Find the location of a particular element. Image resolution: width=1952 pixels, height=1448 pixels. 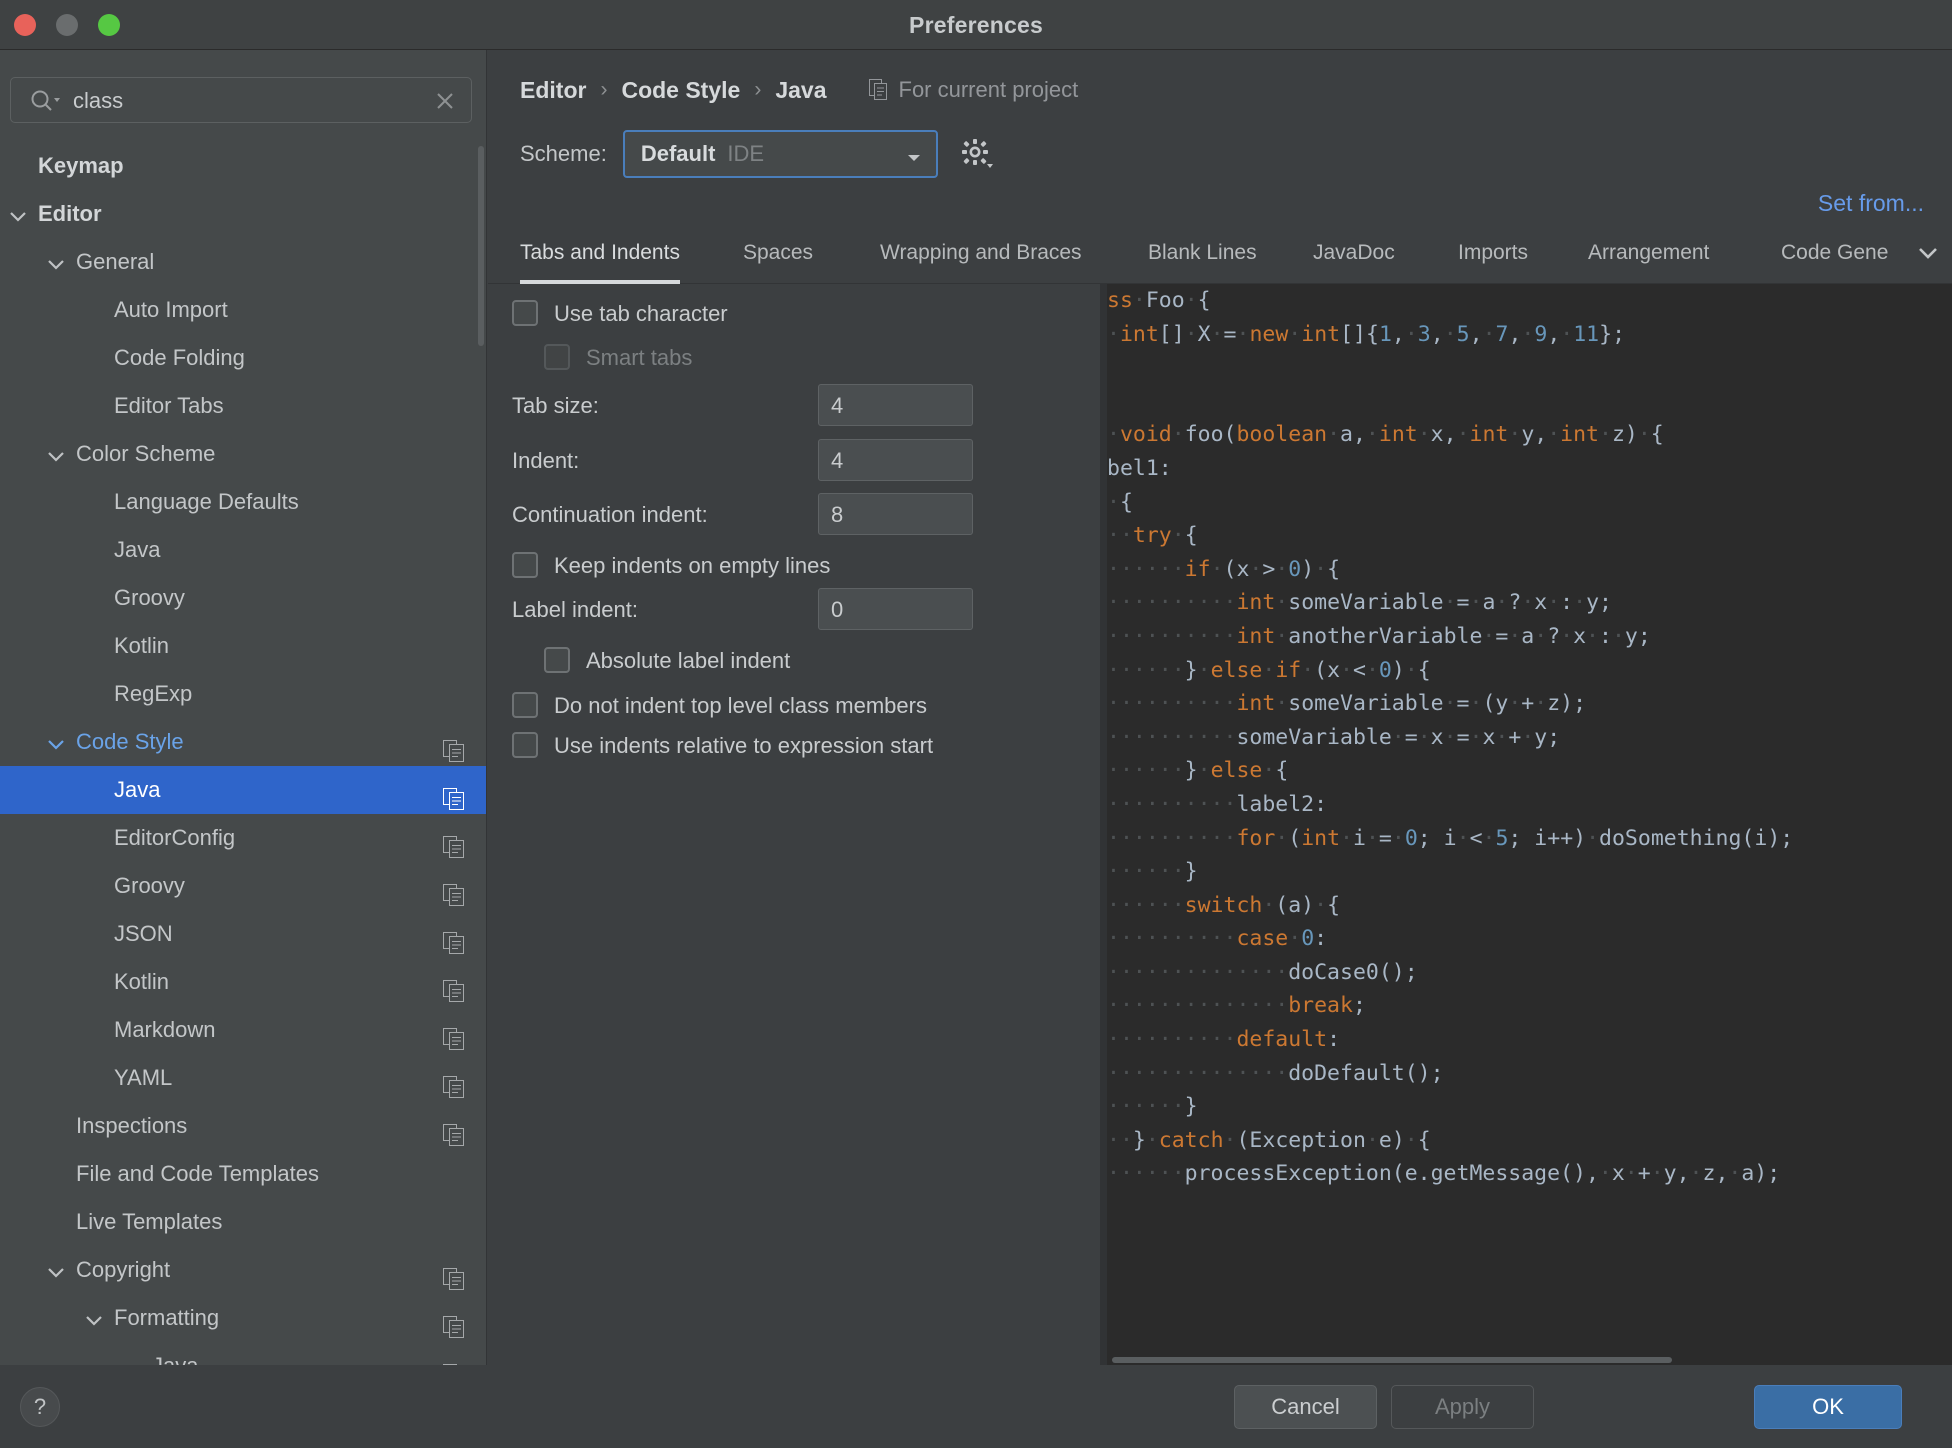

sidebar-item-color-scheme: Color Scheme is located at coordinates (243, 454).